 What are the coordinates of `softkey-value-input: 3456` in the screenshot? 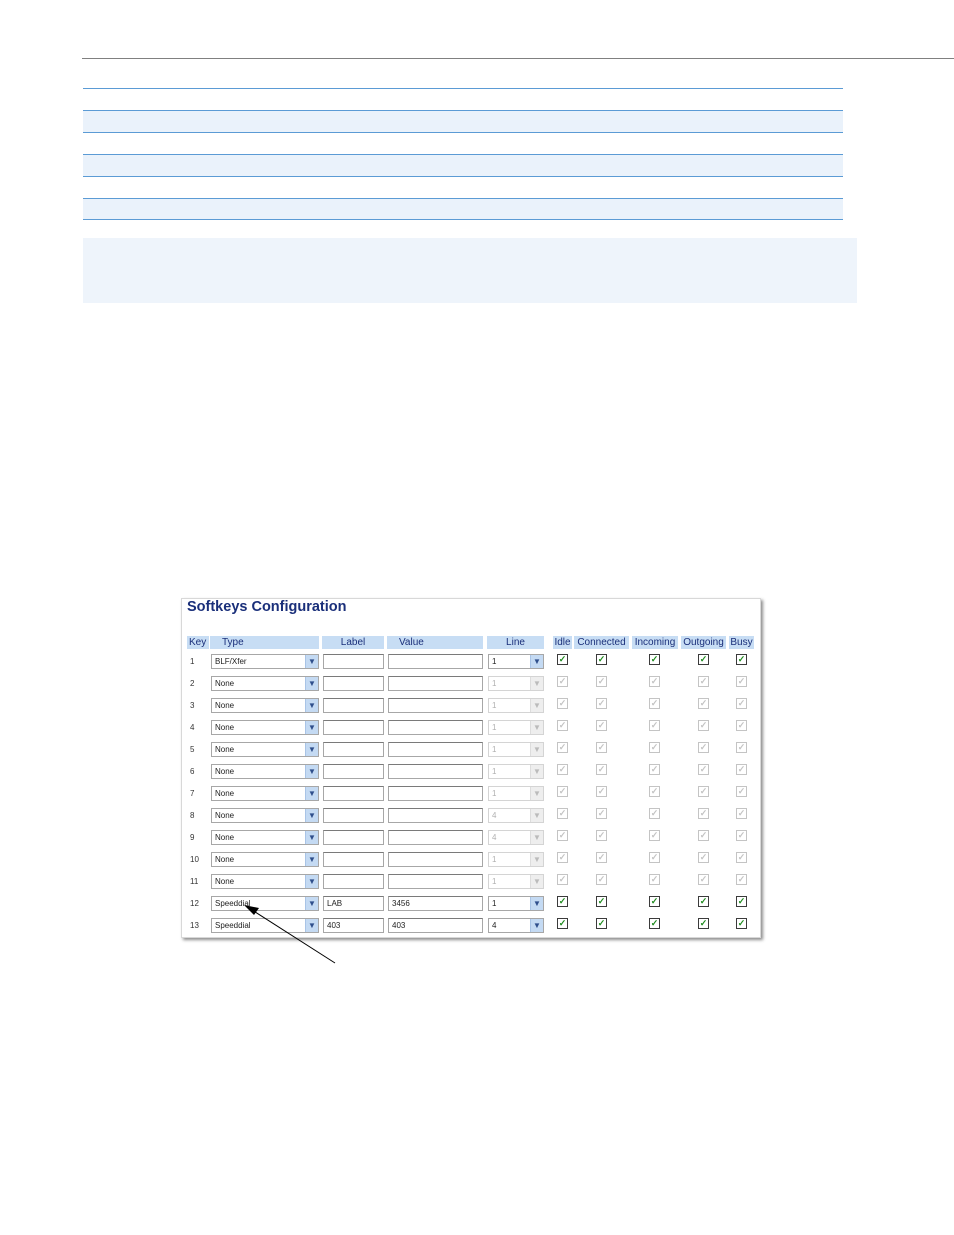 It's located at (435, 903).